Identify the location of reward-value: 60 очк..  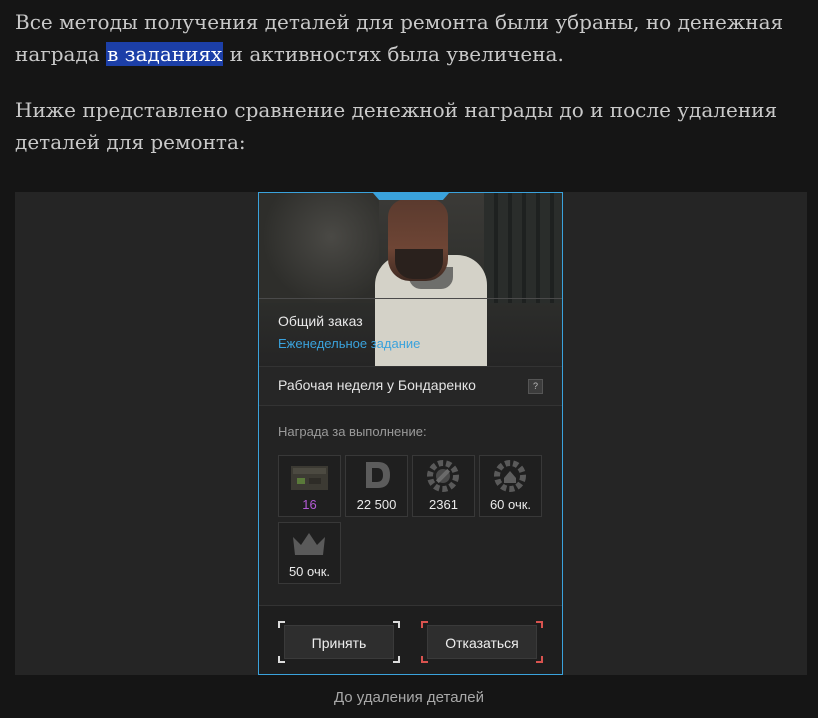
(510, 504).